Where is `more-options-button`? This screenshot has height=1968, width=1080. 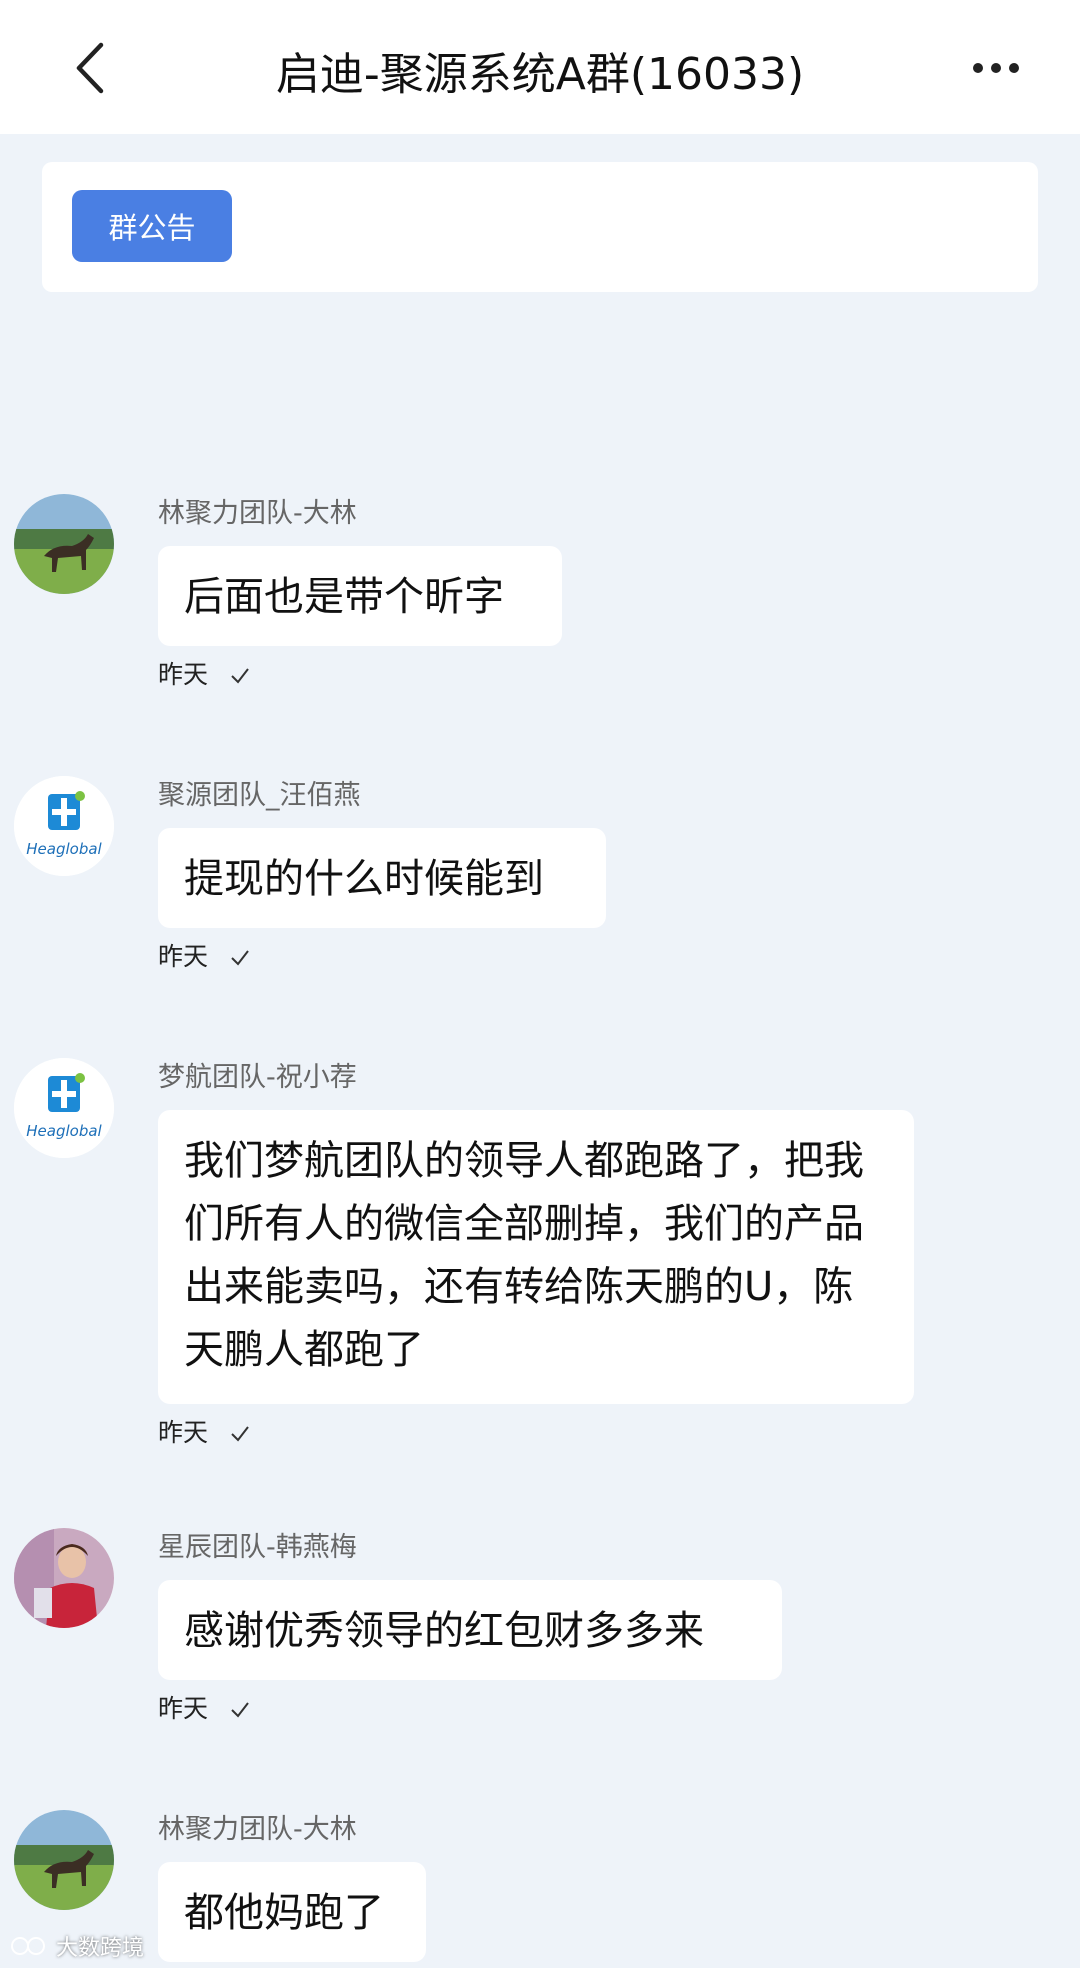
more-options-button is located at coordinates (996, 68).